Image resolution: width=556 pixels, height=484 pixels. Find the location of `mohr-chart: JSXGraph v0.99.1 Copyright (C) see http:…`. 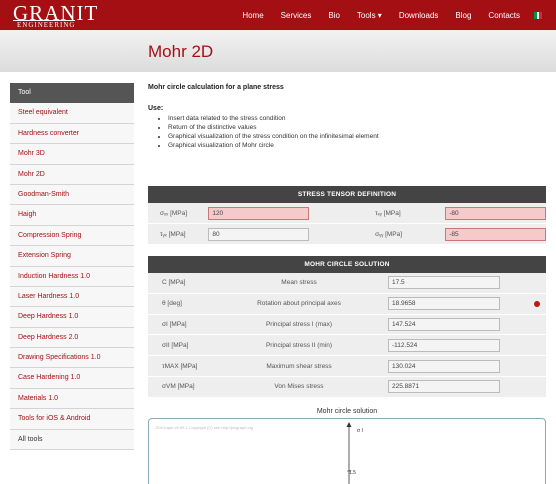

mohr-chart: JSXGraph v0.99.1 Copyright (C) see http:… is located at coordinates (347, 451).